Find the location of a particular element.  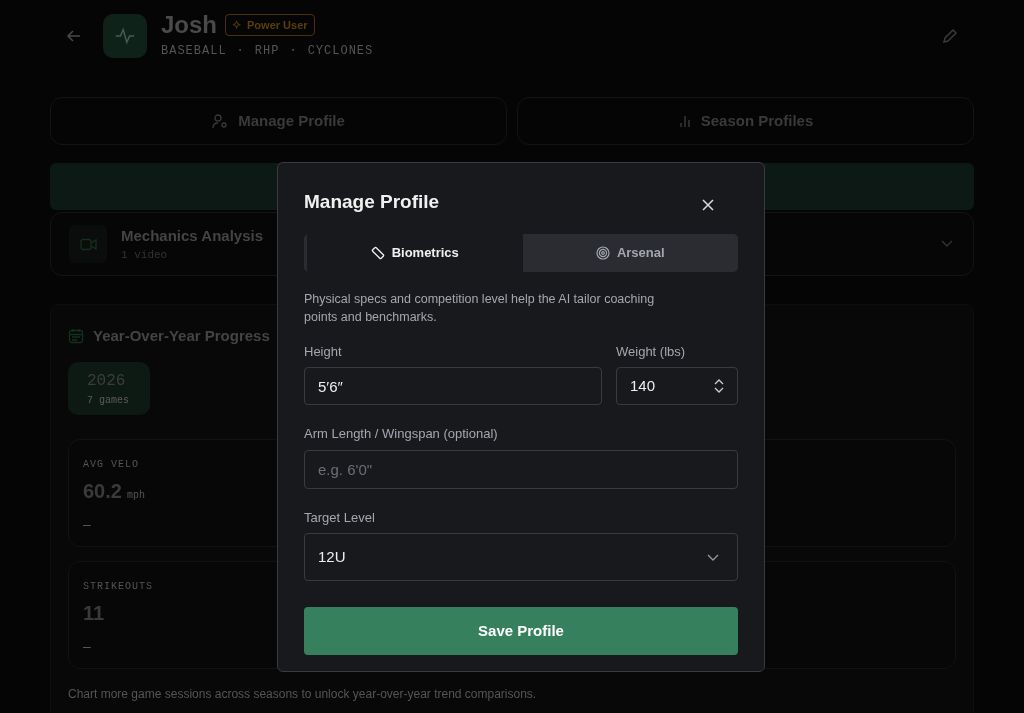

subtitle-text: BASEBALL is located at coordinates (194, 51).